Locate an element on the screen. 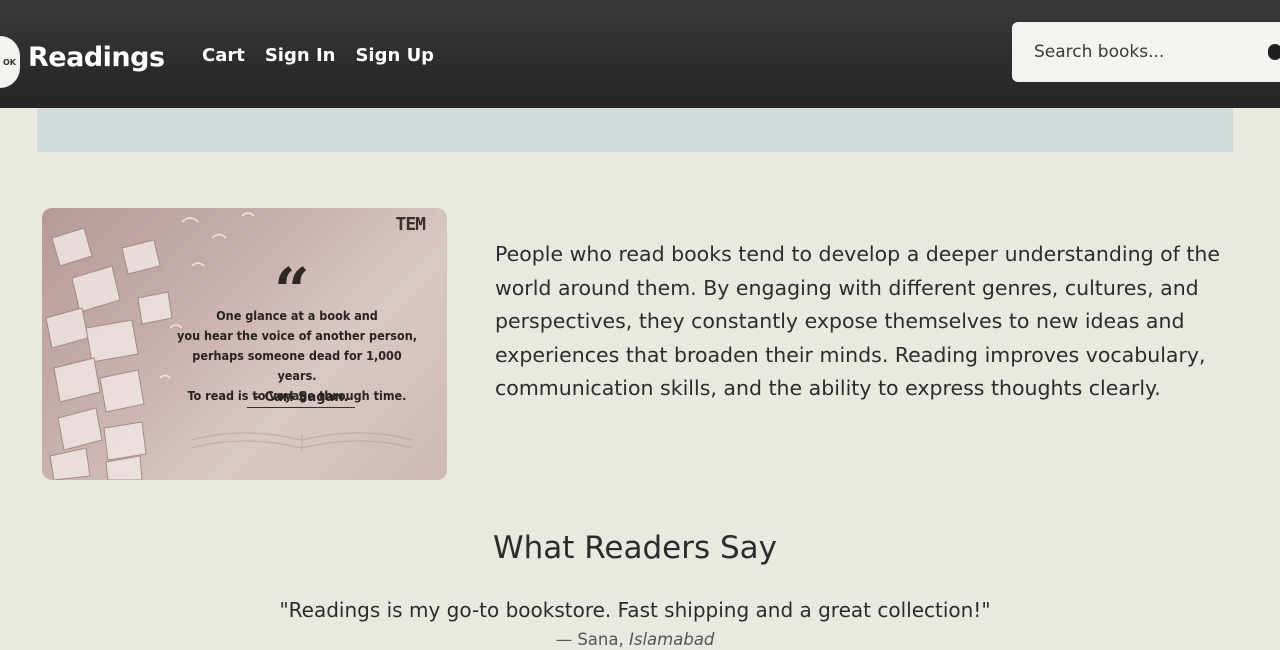  testimonial-author: — Sana, is located at coordinates (589, 639).